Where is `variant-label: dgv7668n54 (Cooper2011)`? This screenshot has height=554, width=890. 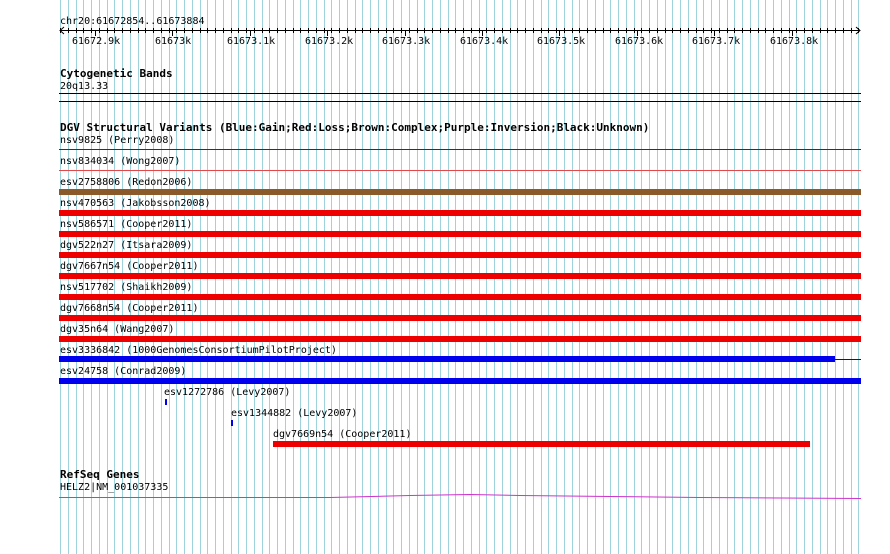
variant-label: dgv7668n54 (Cooper2011) is located at coordinates (129, 308).